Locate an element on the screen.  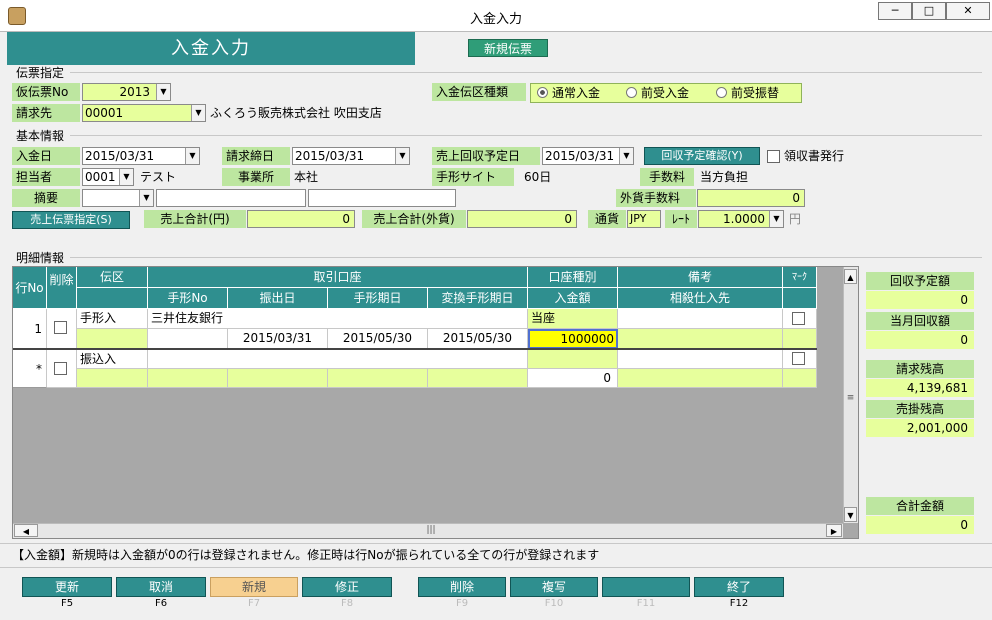
fx-fee-label: 外貨手数料 is located at coordinates (656, 198).